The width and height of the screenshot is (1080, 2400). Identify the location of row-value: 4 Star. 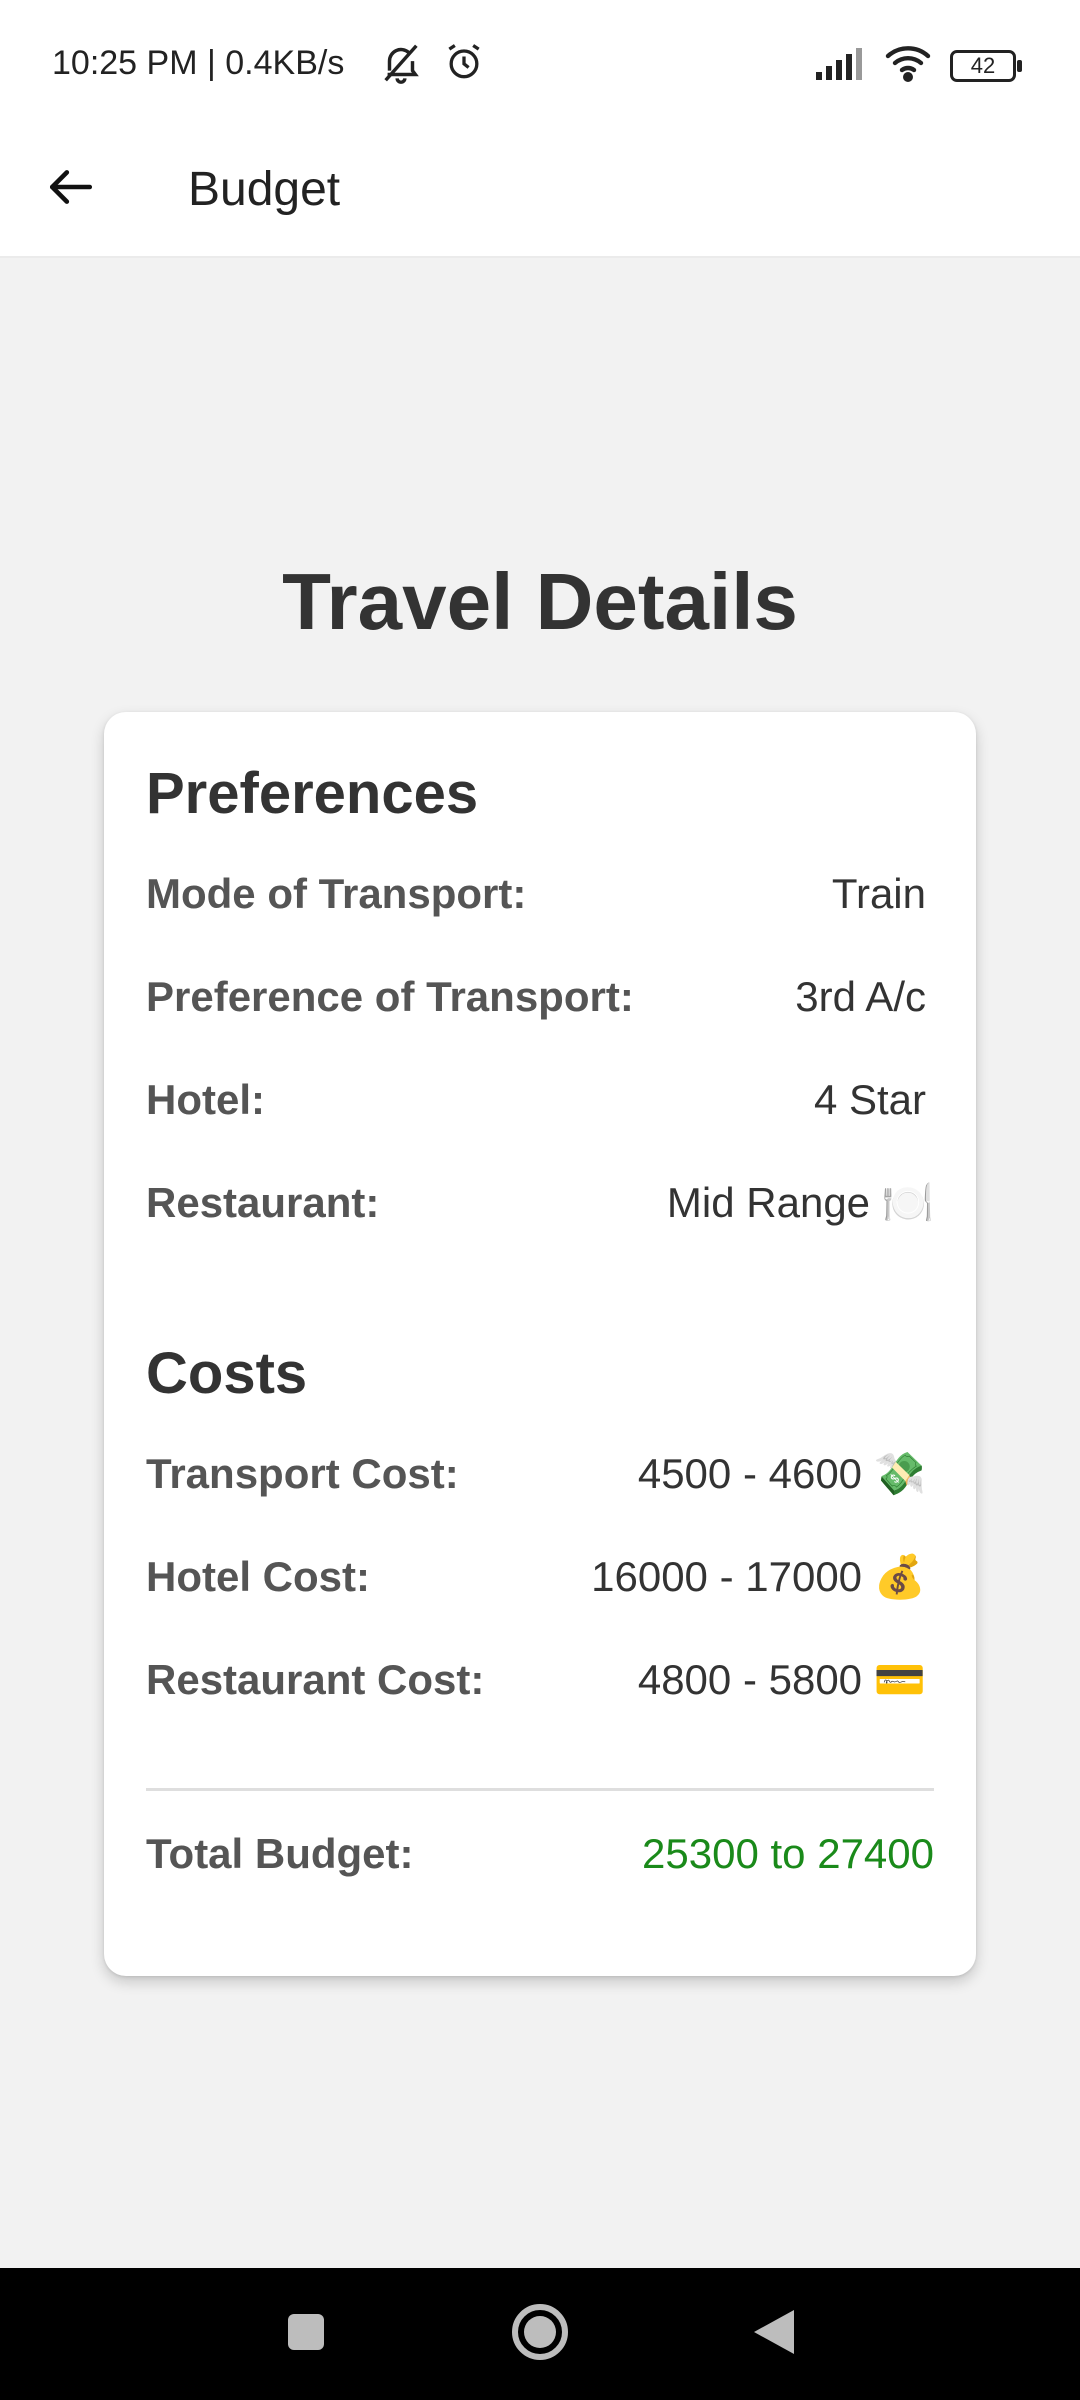
(869, 1099).